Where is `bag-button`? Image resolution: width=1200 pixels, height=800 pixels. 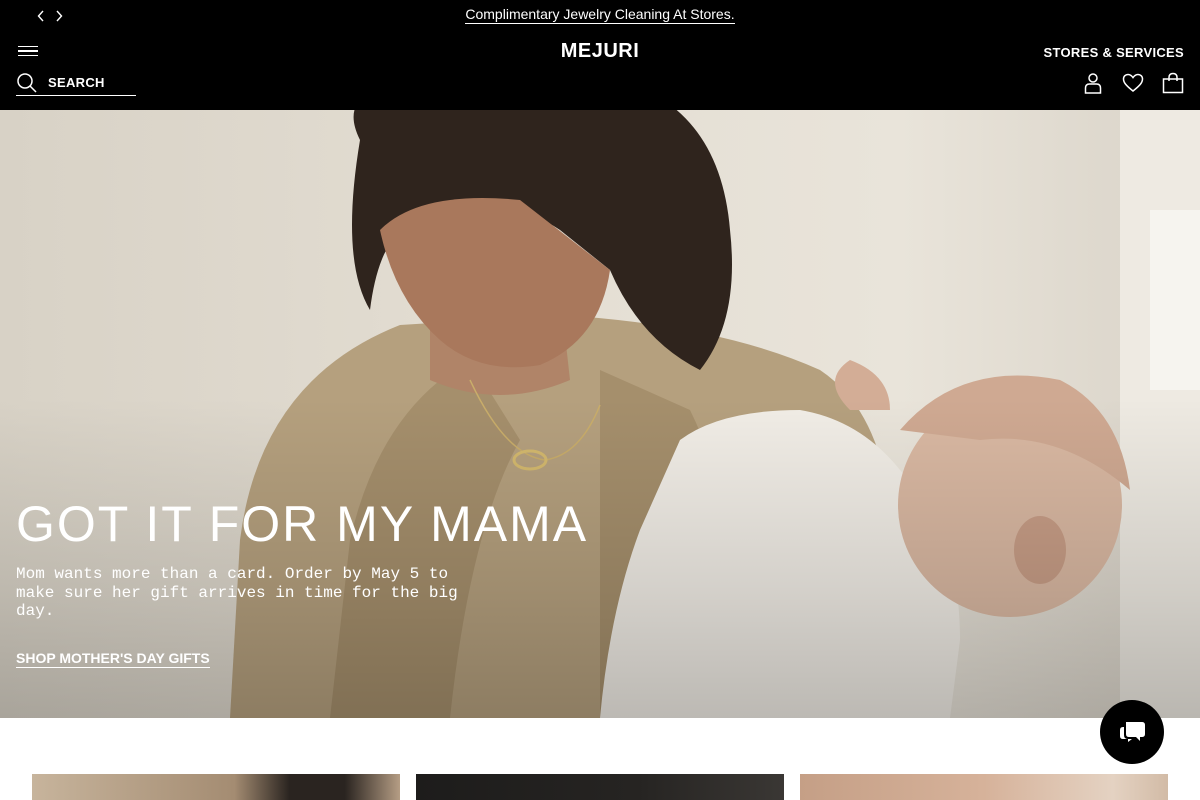
bag-button is located at coordinates (1173, 83).